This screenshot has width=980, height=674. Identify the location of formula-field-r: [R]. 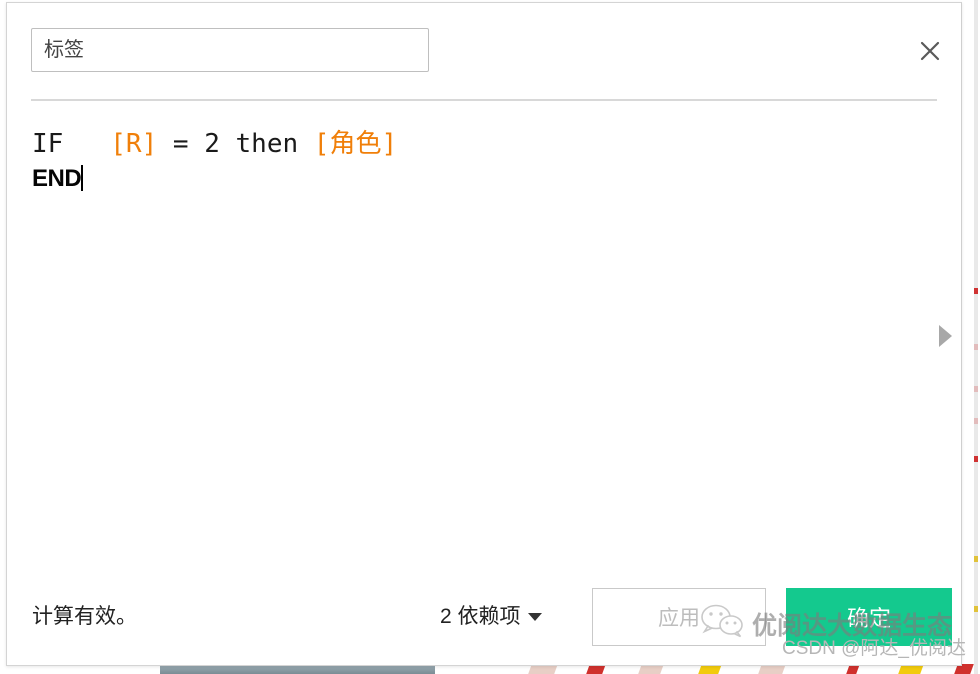
(134, 144).